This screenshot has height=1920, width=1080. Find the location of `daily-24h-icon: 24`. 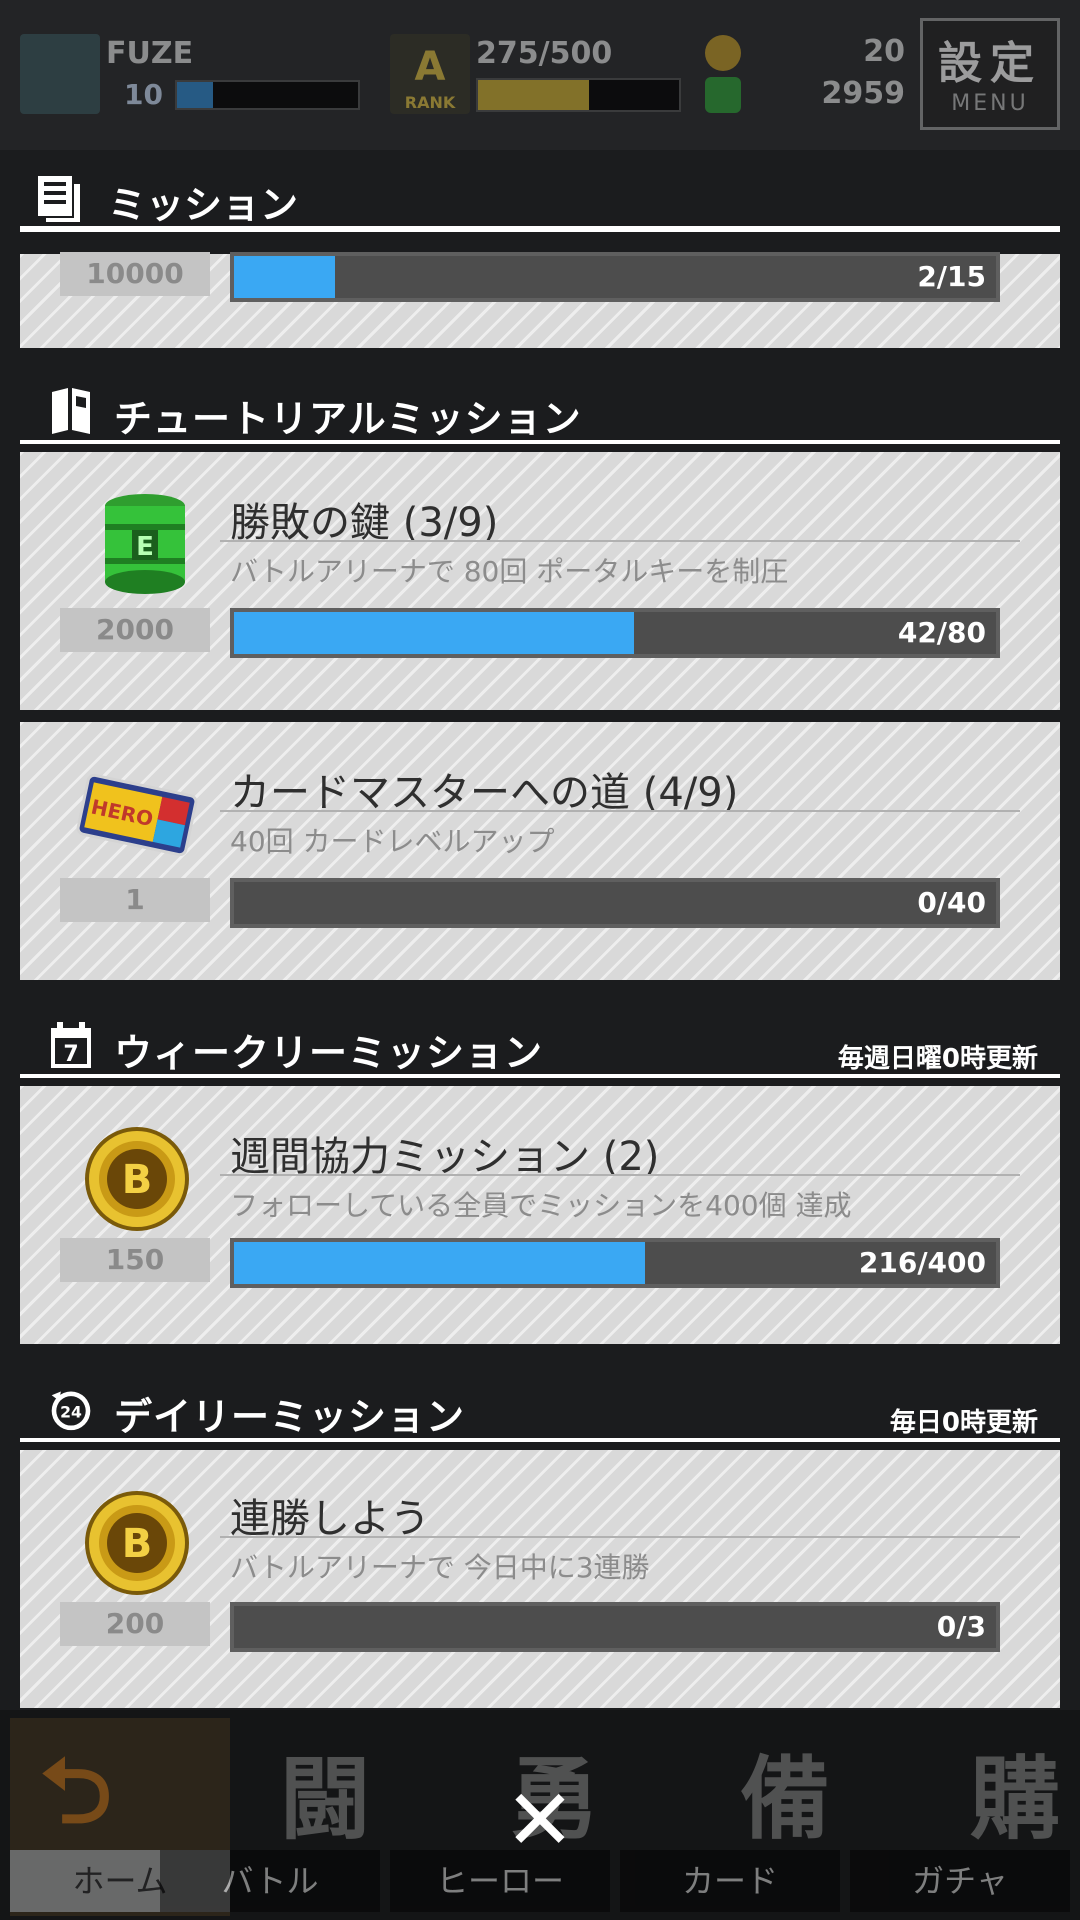

daily-24h-icon: 24 is located at coordinates (71, 1411).